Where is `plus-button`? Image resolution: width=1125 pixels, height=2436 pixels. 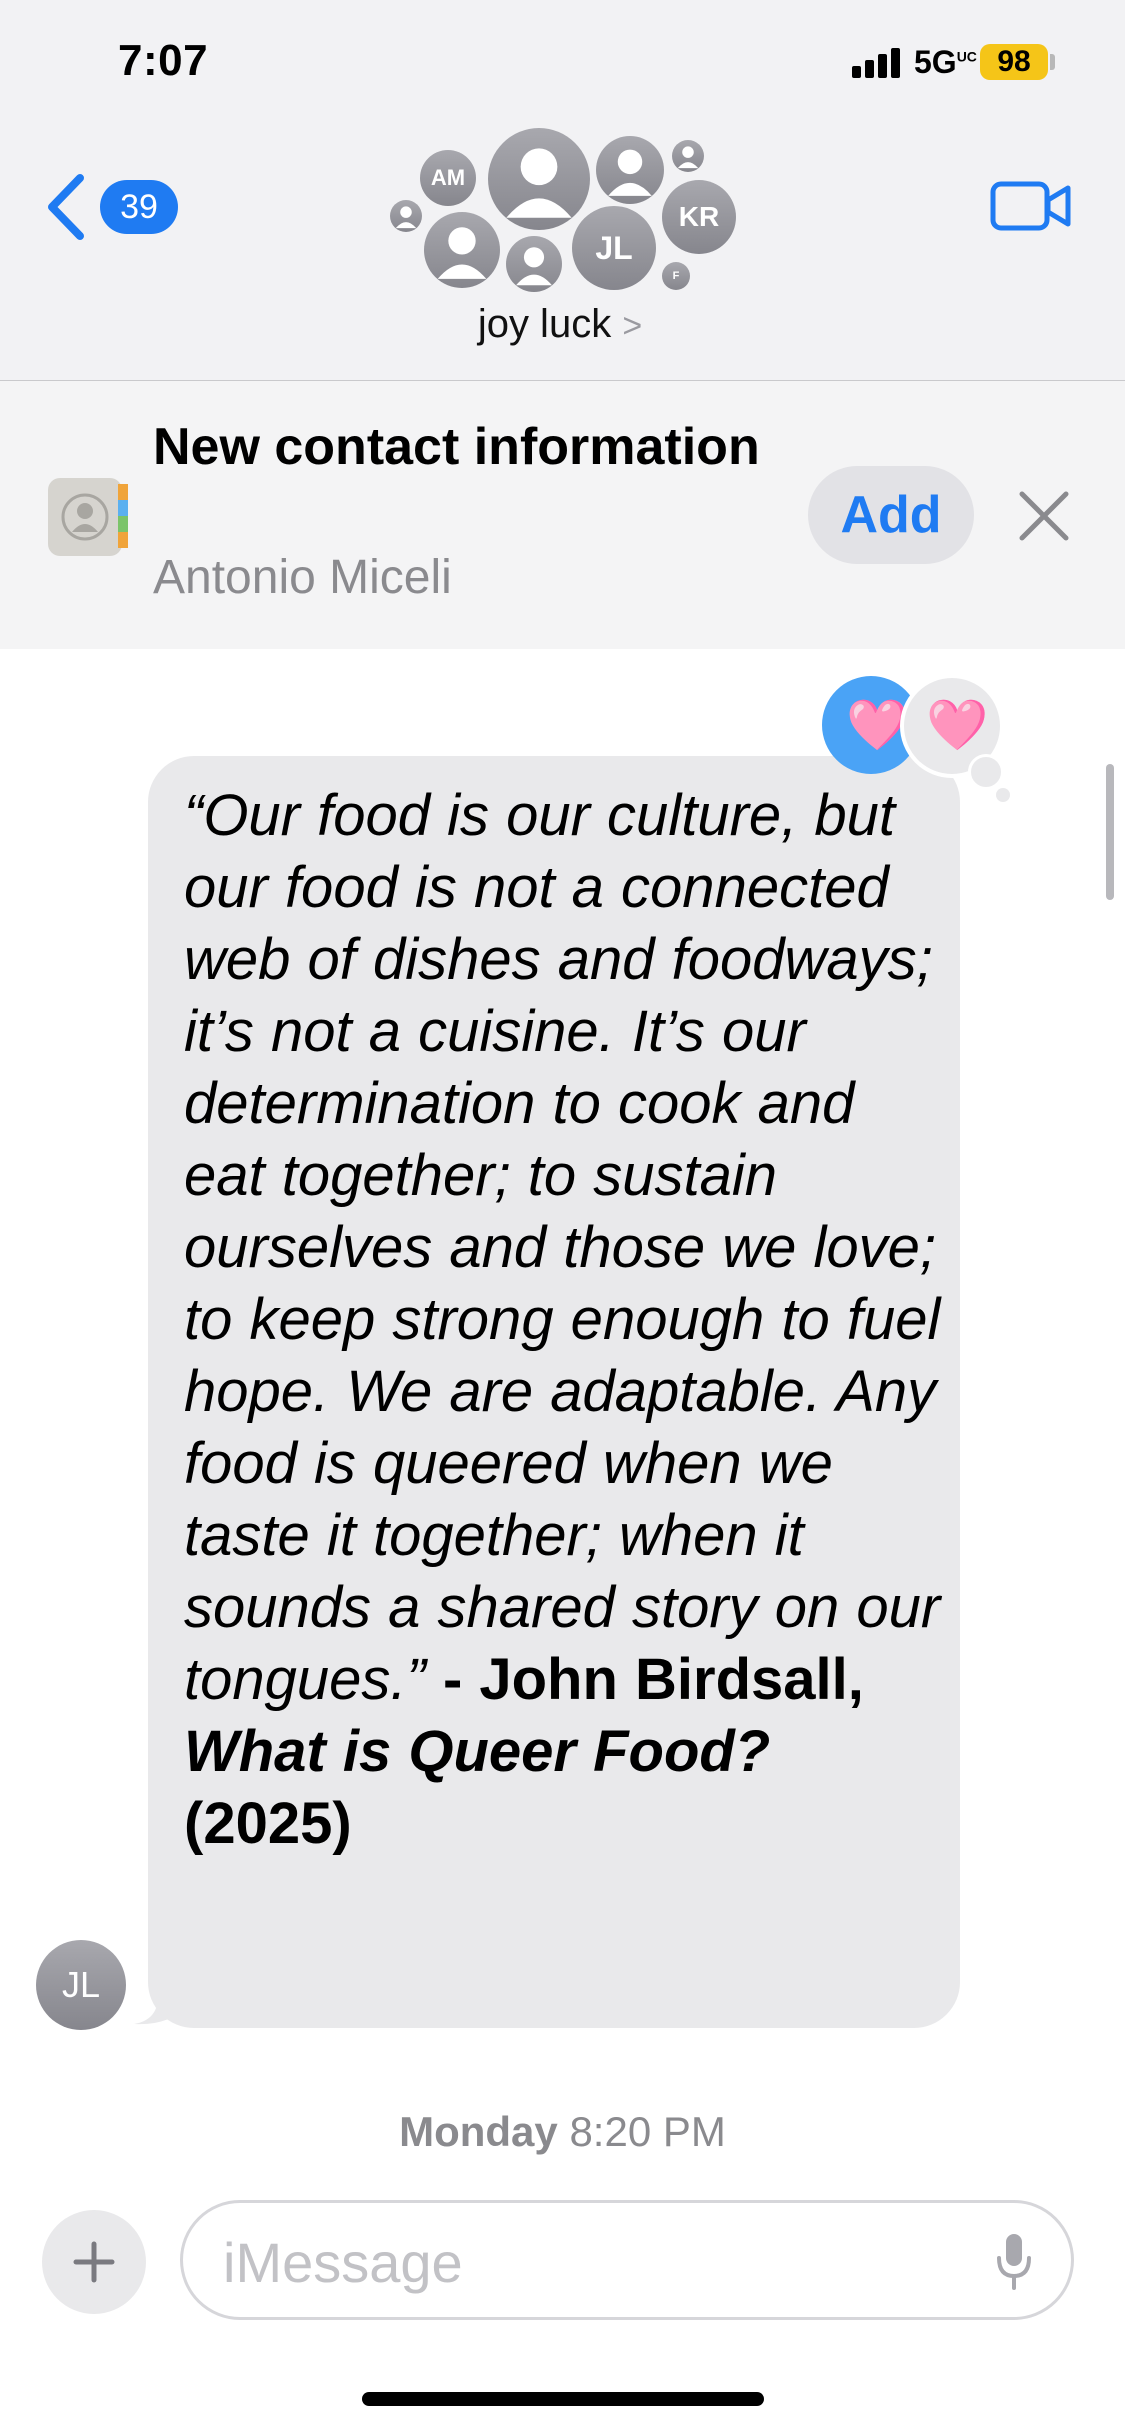 plus-button is located at coordinates (94, 2262).